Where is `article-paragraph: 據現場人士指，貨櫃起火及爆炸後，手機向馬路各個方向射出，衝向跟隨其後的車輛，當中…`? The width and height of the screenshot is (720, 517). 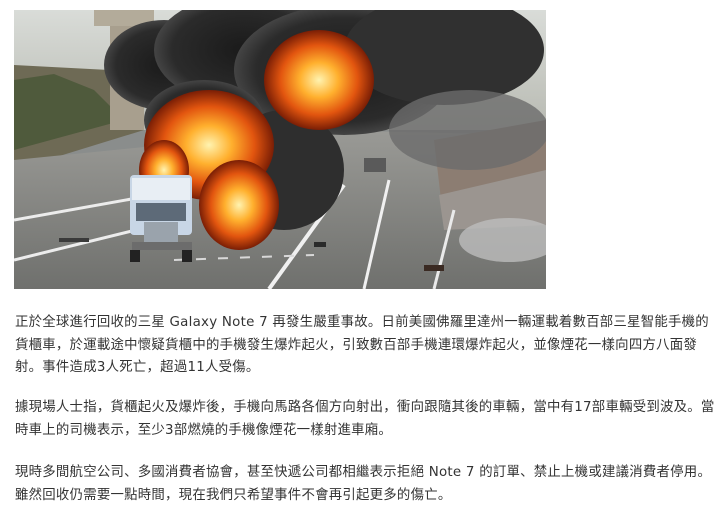 article-paragraph: 據現場人士指，貨櫃起火及爆炸後，手機向馬路各個方向射出，衝向跟隨其後的車輛，當中… is located at coordinates (365, 419).